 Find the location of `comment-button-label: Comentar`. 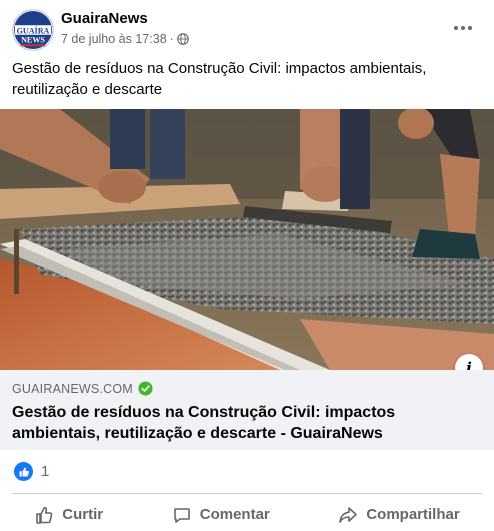

comment-button-label: Comentar is located at coordinates (234, 514).